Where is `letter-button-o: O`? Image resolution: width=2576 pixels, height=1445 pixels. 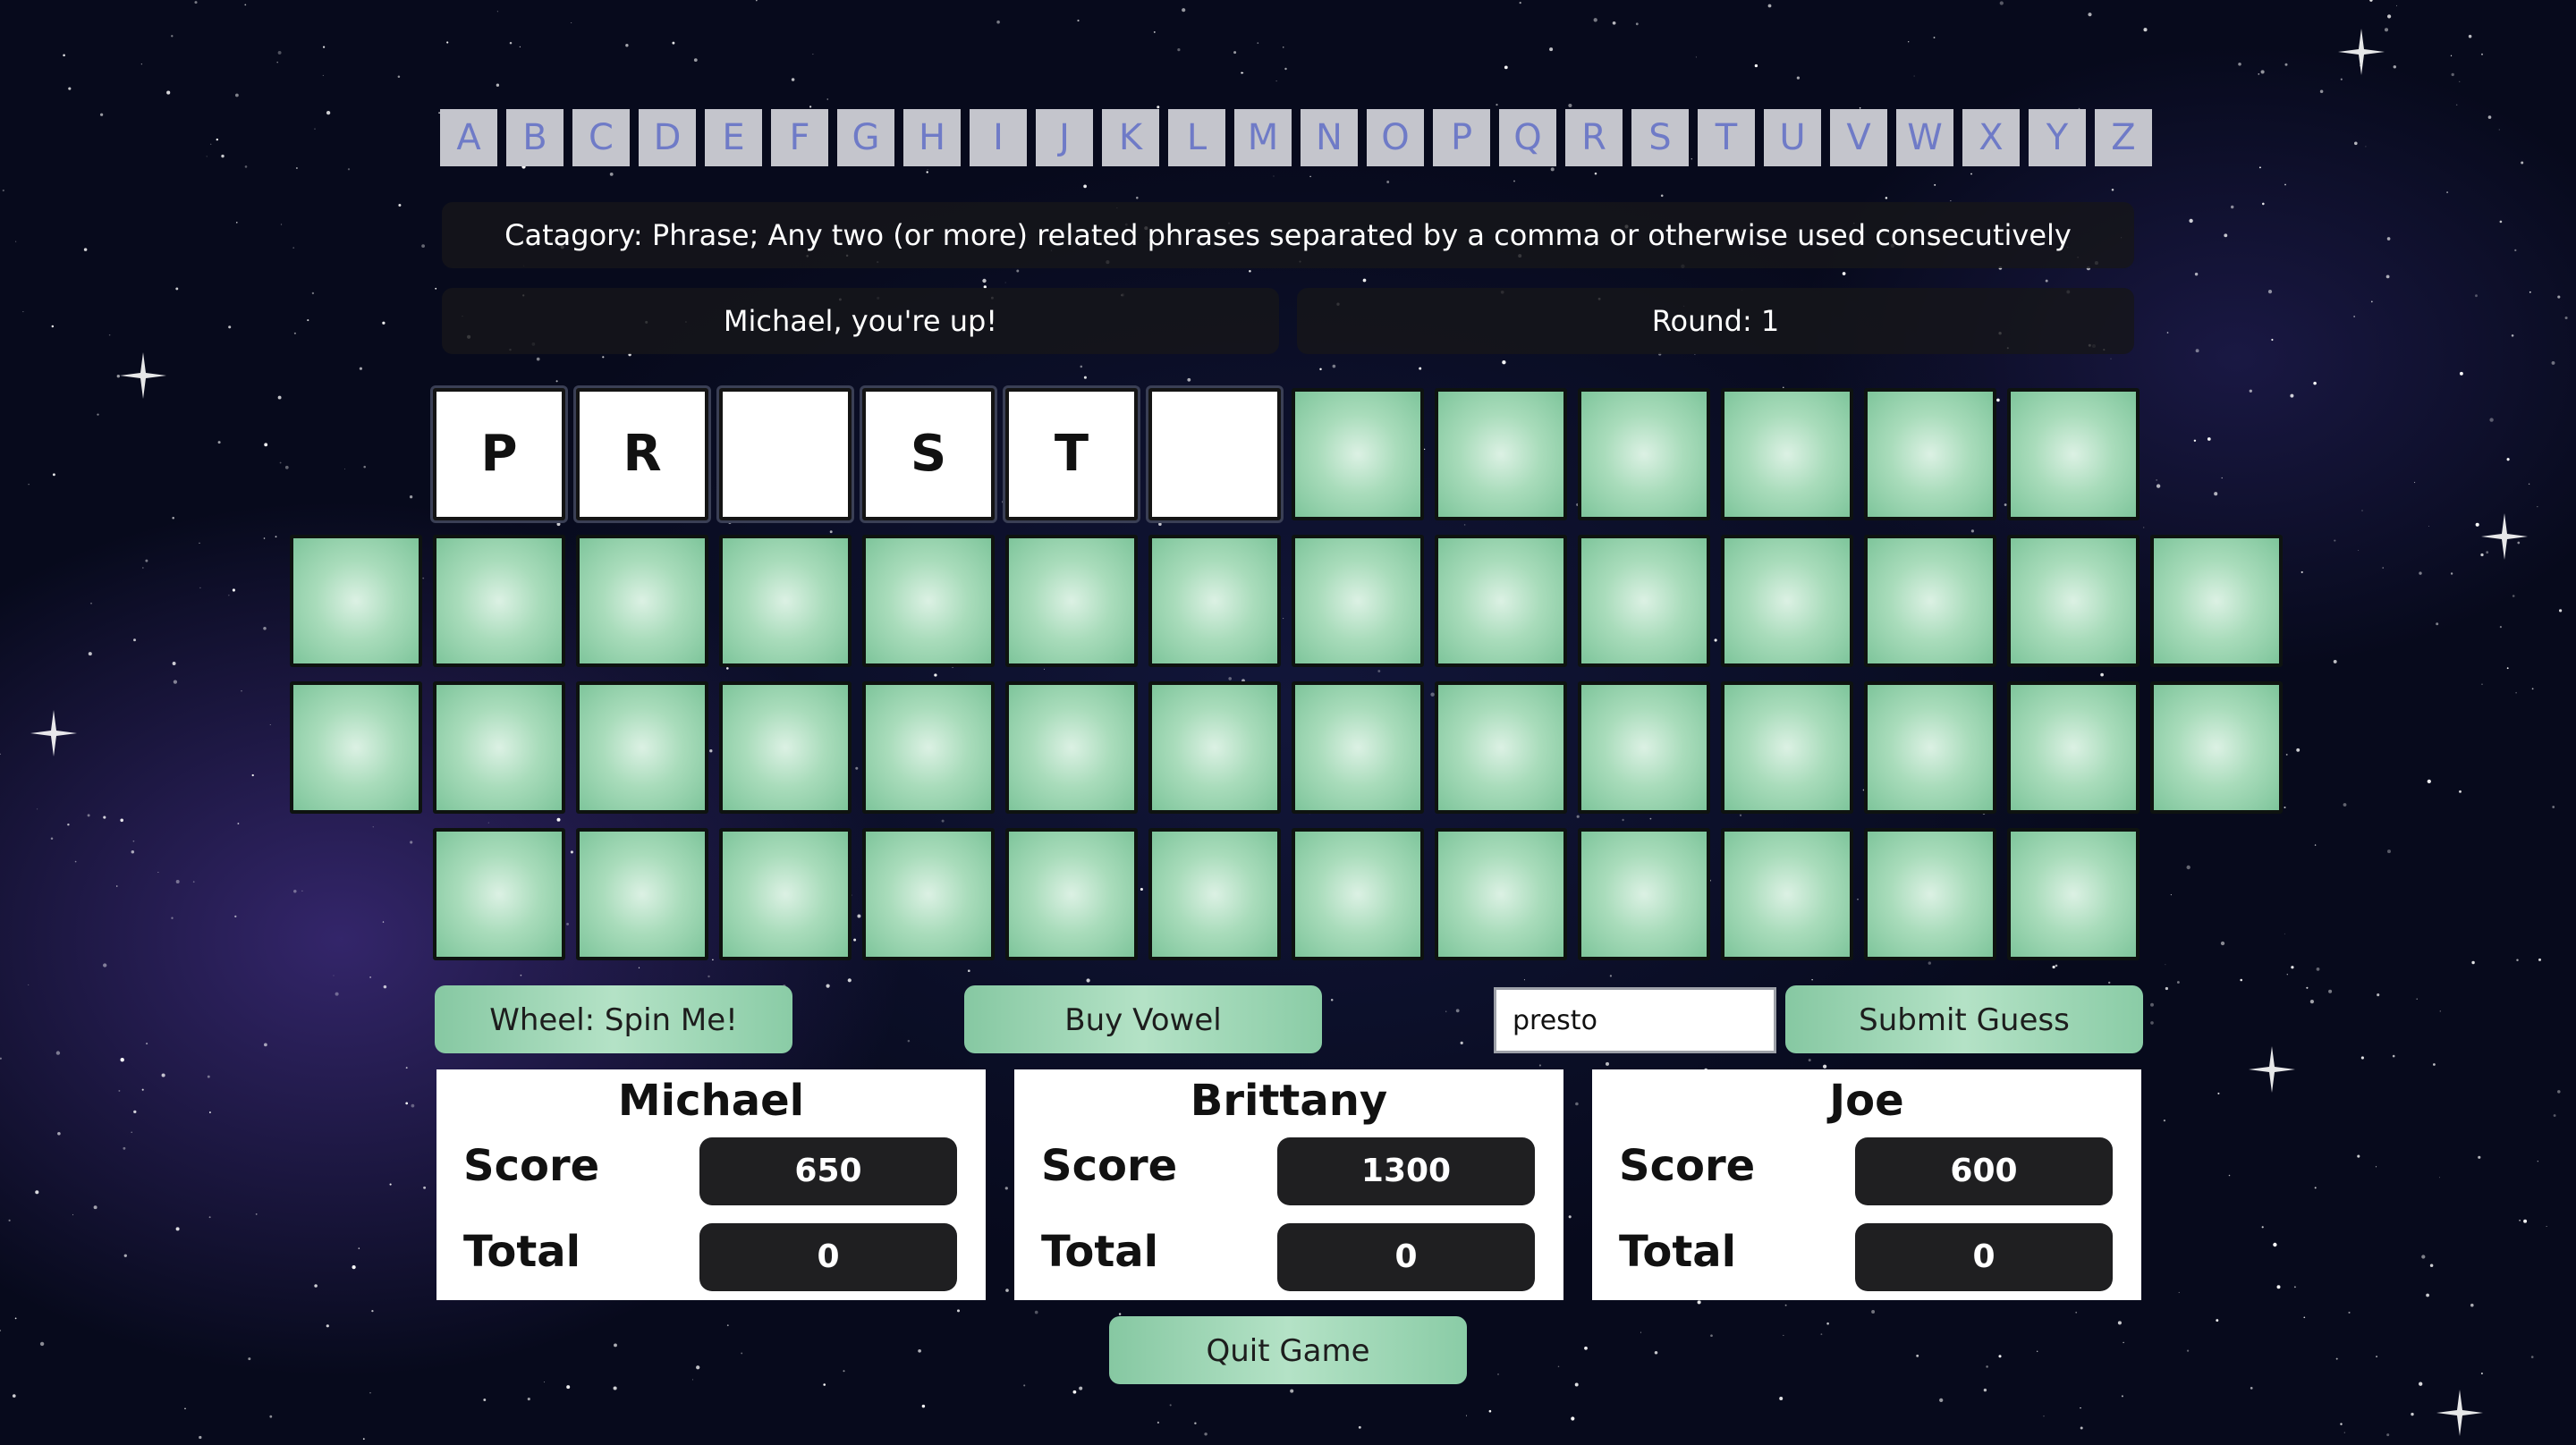 letter-button-o: O is located at coordinates (1395, 137).